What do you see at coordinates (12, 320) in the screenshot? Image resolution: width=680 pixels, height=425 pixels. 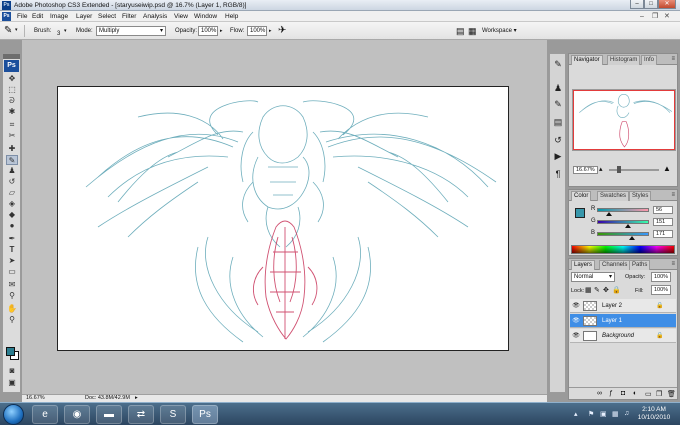 I see `zoom-tool-icon: ⚲` at bounding box center [12, 320].